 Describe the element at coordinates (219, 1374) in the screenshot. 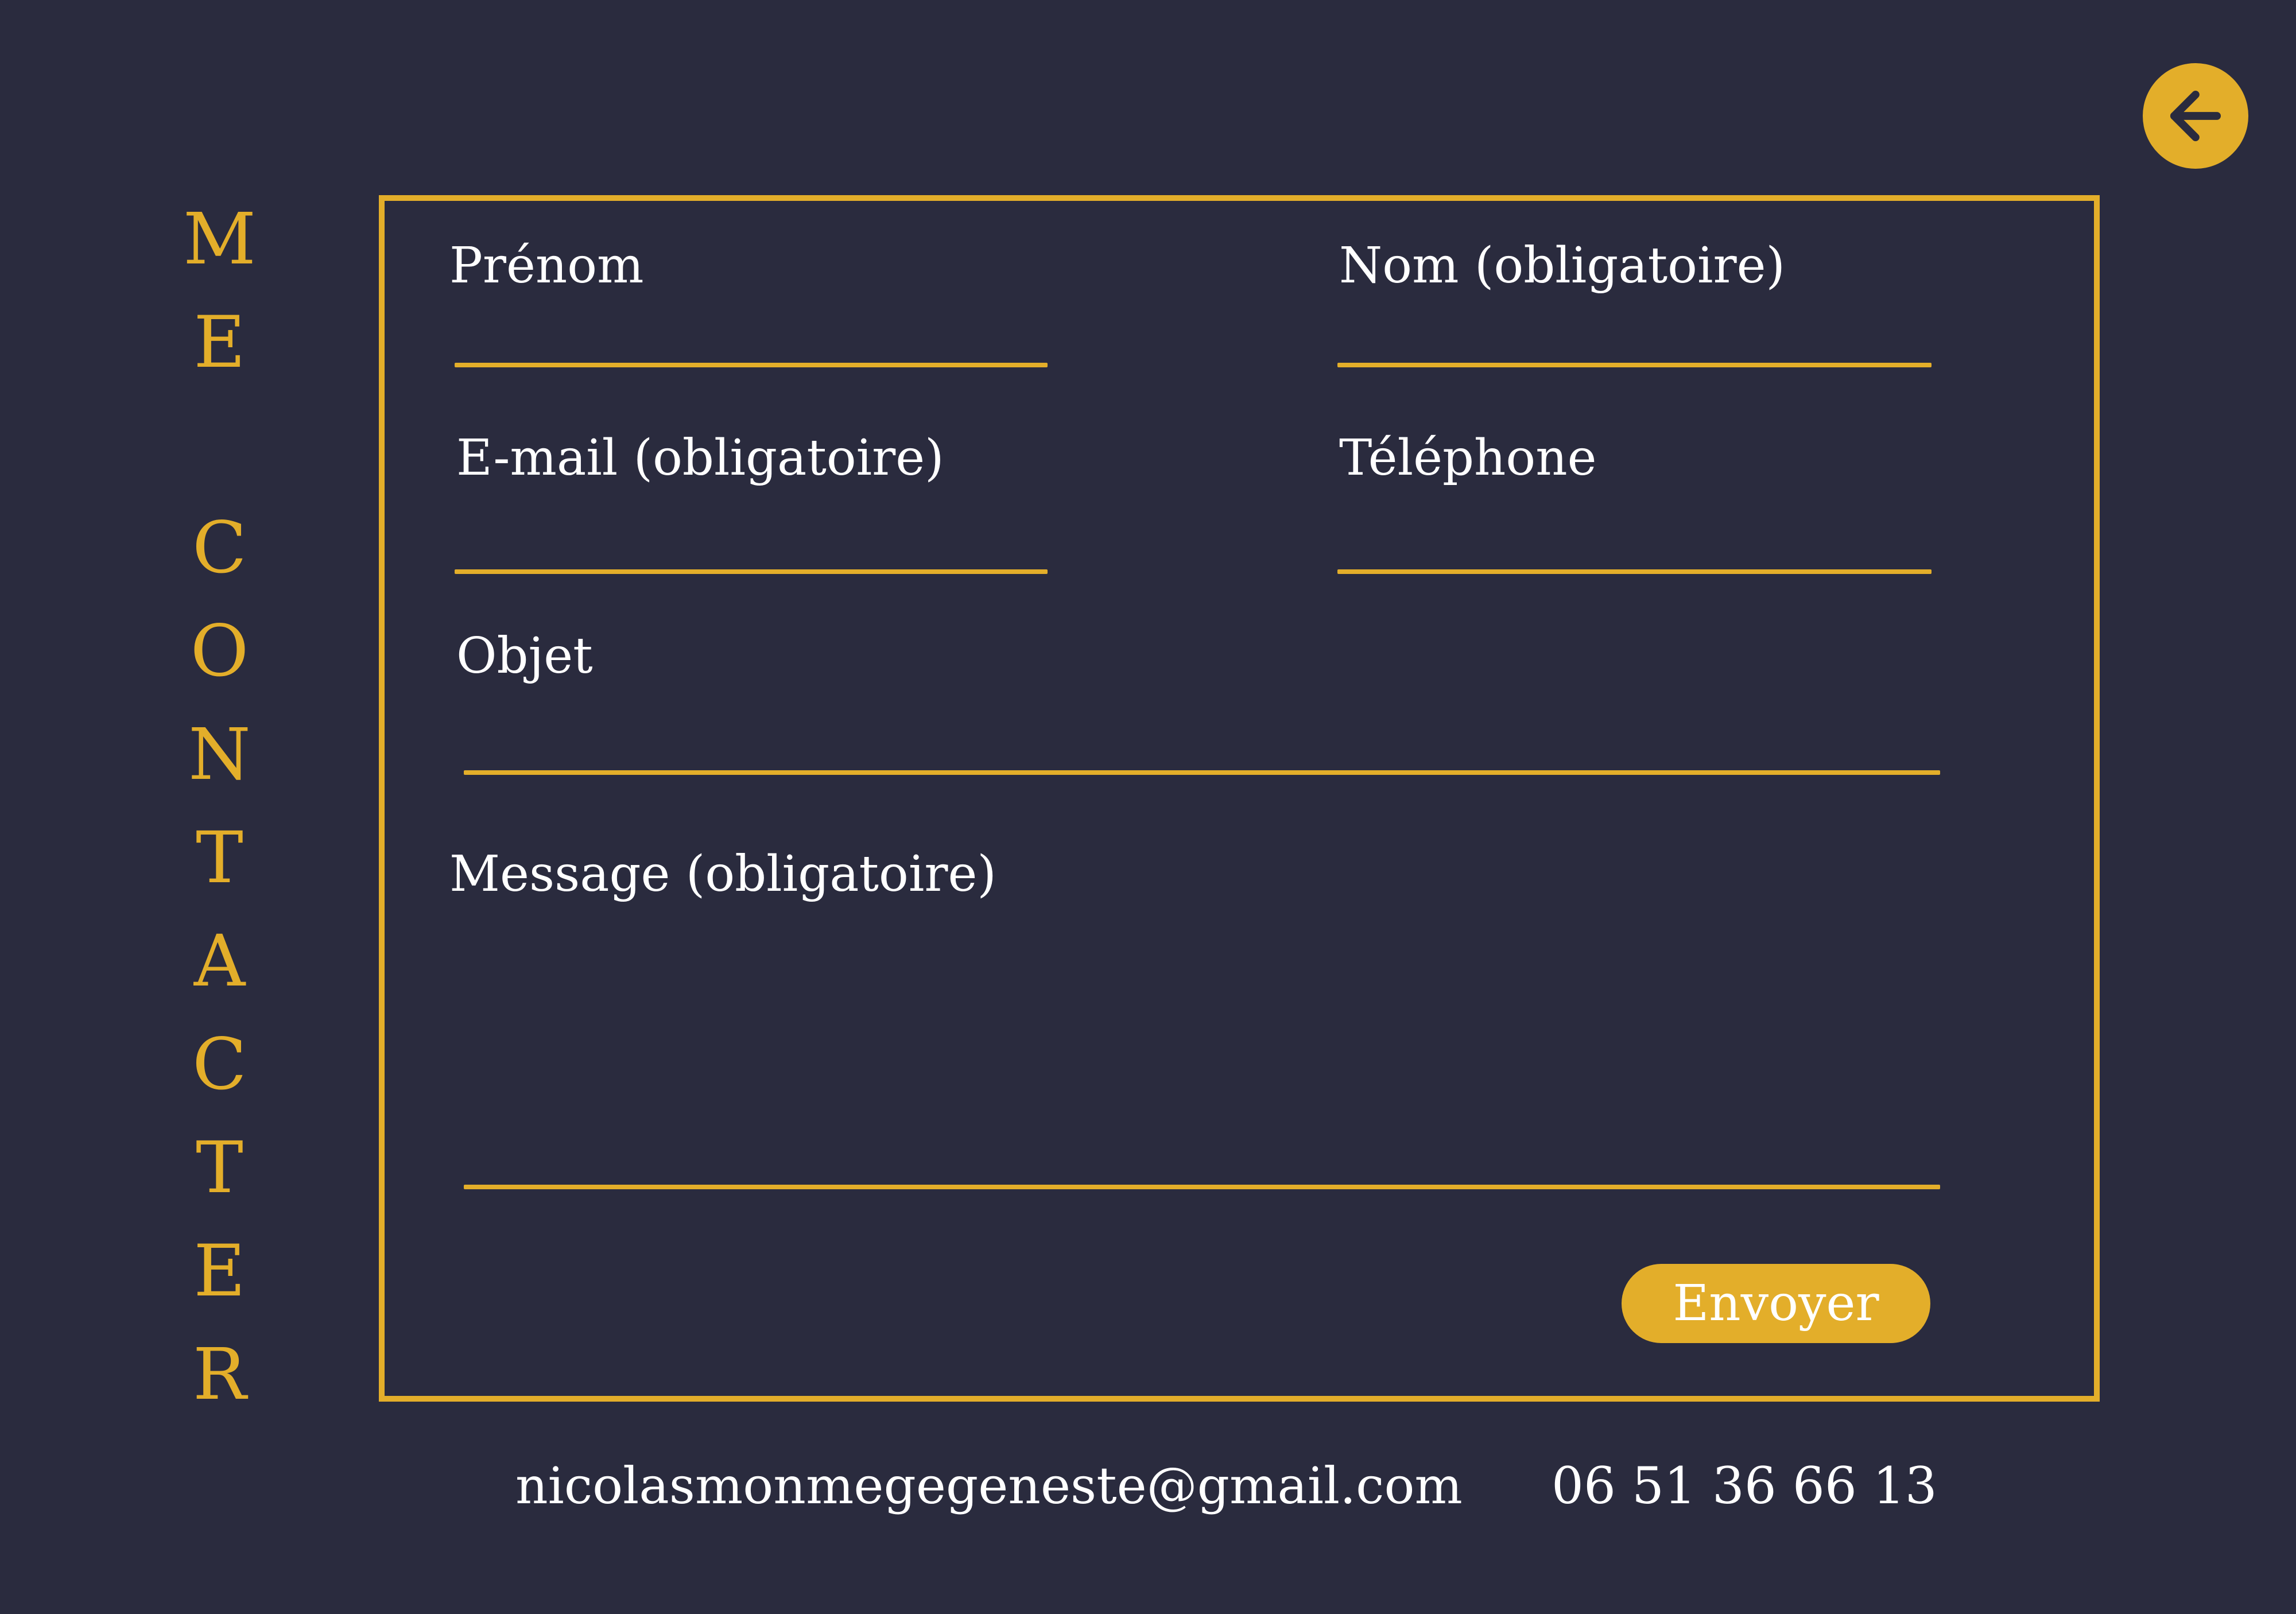

I see `title-letter: R` at that location.